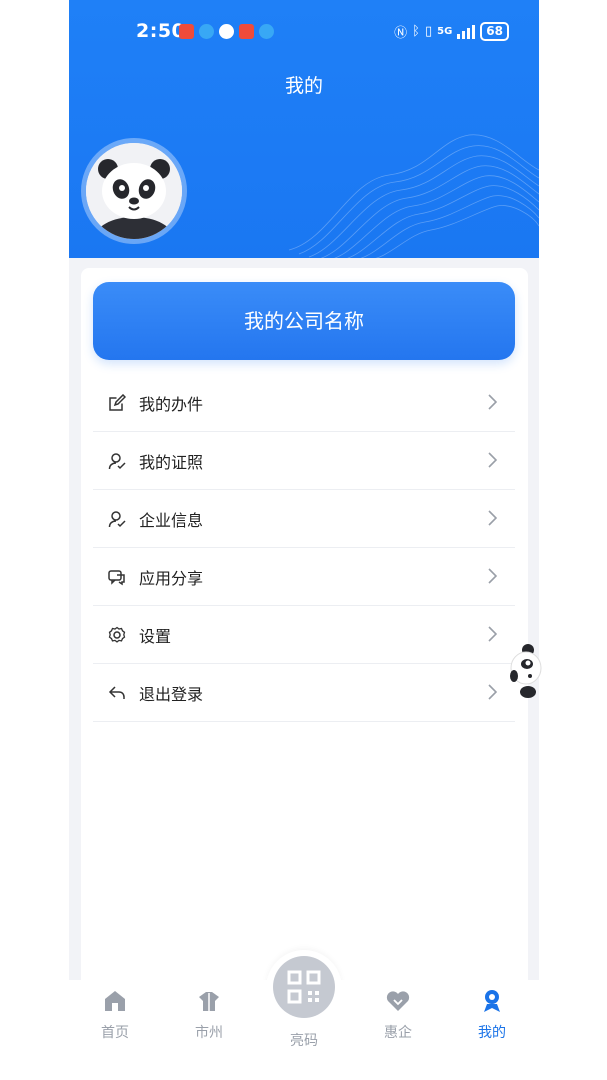 The image size is (607, 1080). Describe the element at coordinates (304, 693) in the screenshot. I see `menu-item-logout: 退出登录` at that location.